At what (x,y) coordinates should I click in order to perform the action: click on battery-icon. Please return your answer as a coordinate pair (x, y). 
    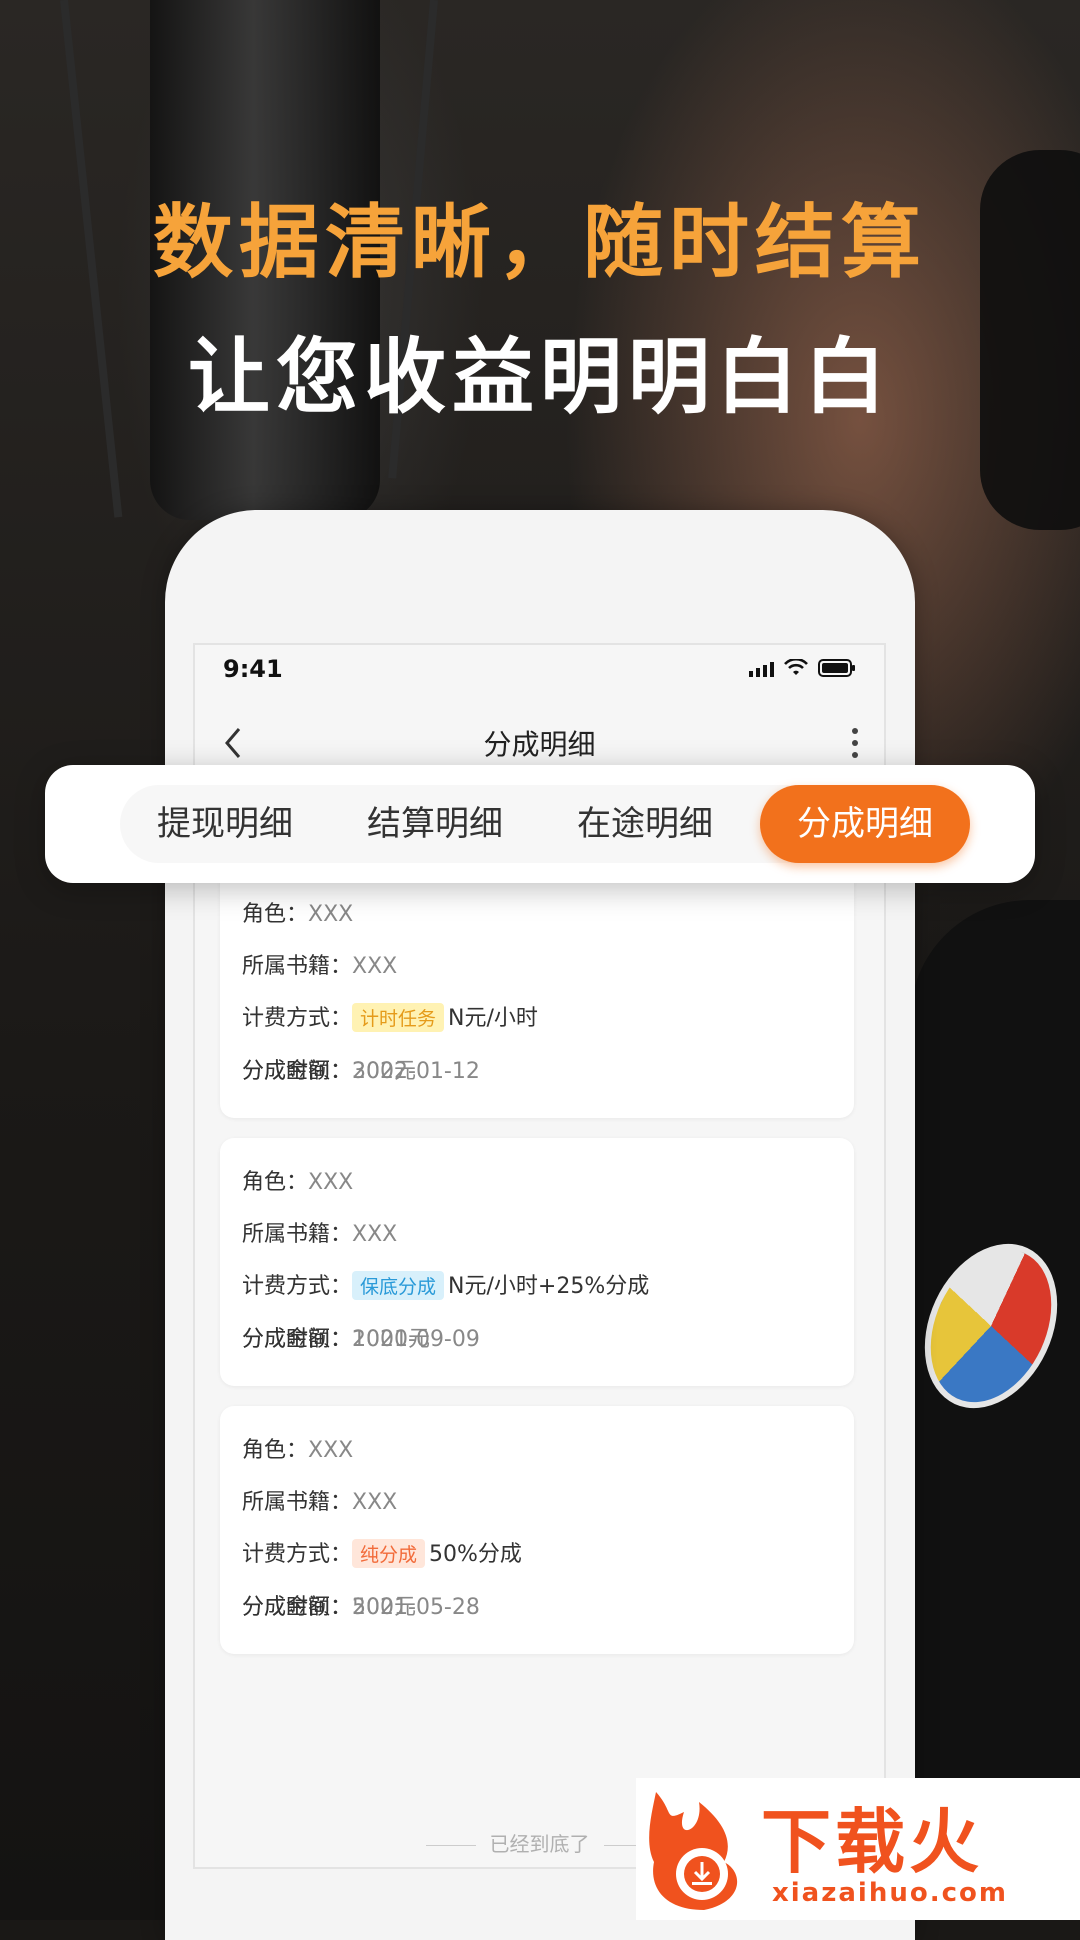
    Looking at the image, I should click on (836, 668).